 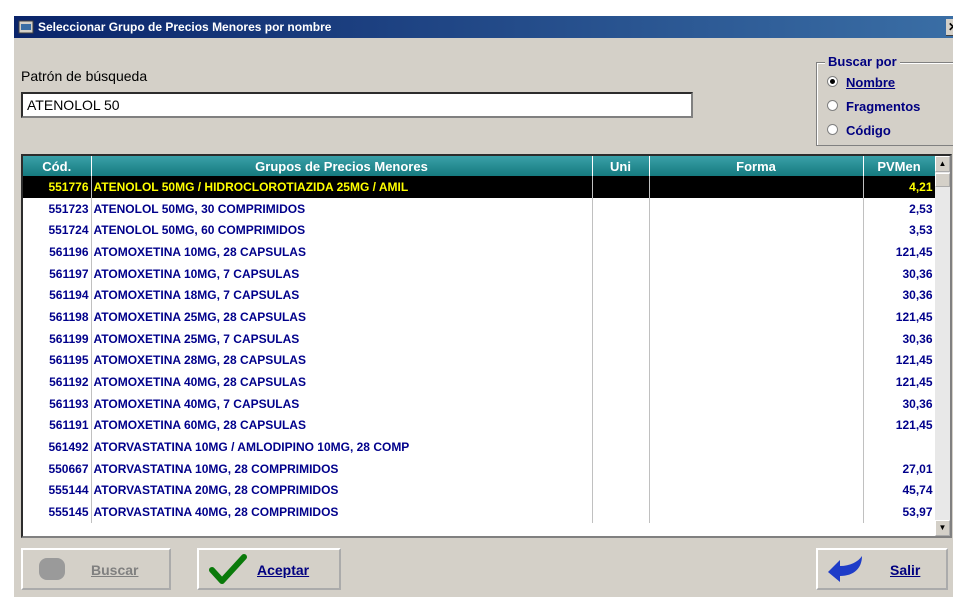 What do you see at coordinates (899, 447) in the screenshot?
I see `cell-price` at bounding box center [899, 447].